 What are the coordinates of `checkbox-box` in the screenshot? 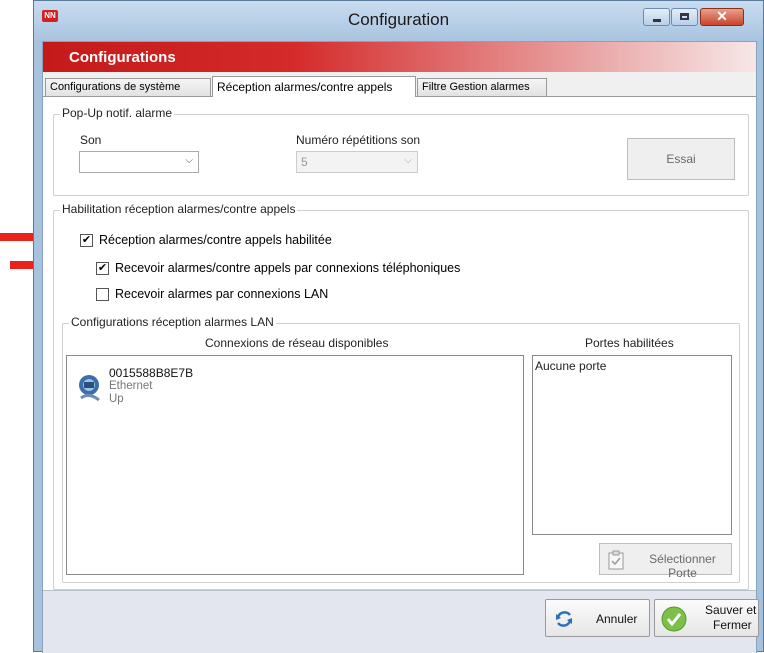 It's located at (102, 294).